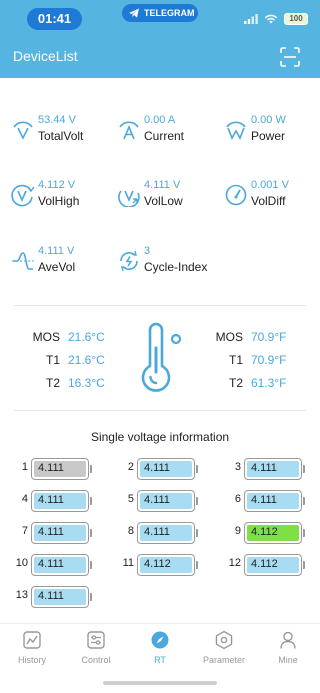 Image resolution: width=320 pixels, height=693 pixels. I want to click on cell-voltage-value: 4.112, so click(273, 533).